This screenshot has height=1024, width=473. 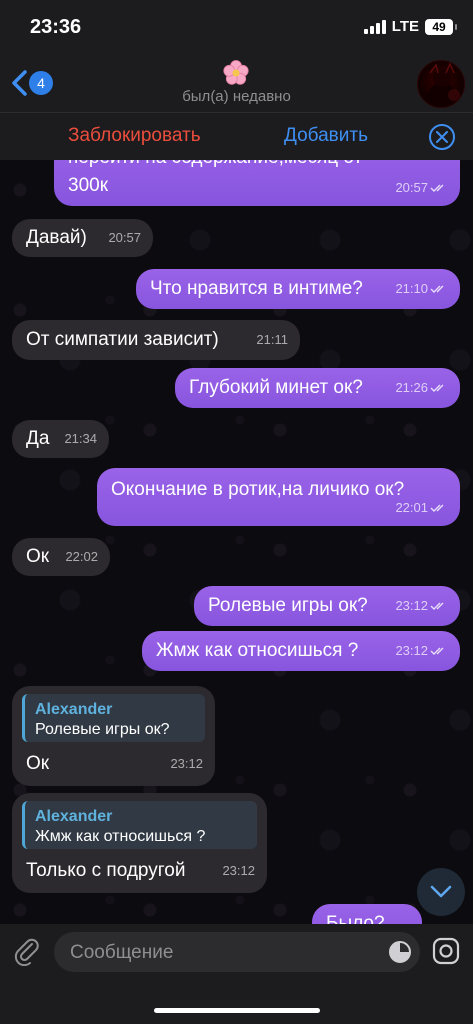 I want to click on add-contact-button: Добавить, so click(x=326, y=136).